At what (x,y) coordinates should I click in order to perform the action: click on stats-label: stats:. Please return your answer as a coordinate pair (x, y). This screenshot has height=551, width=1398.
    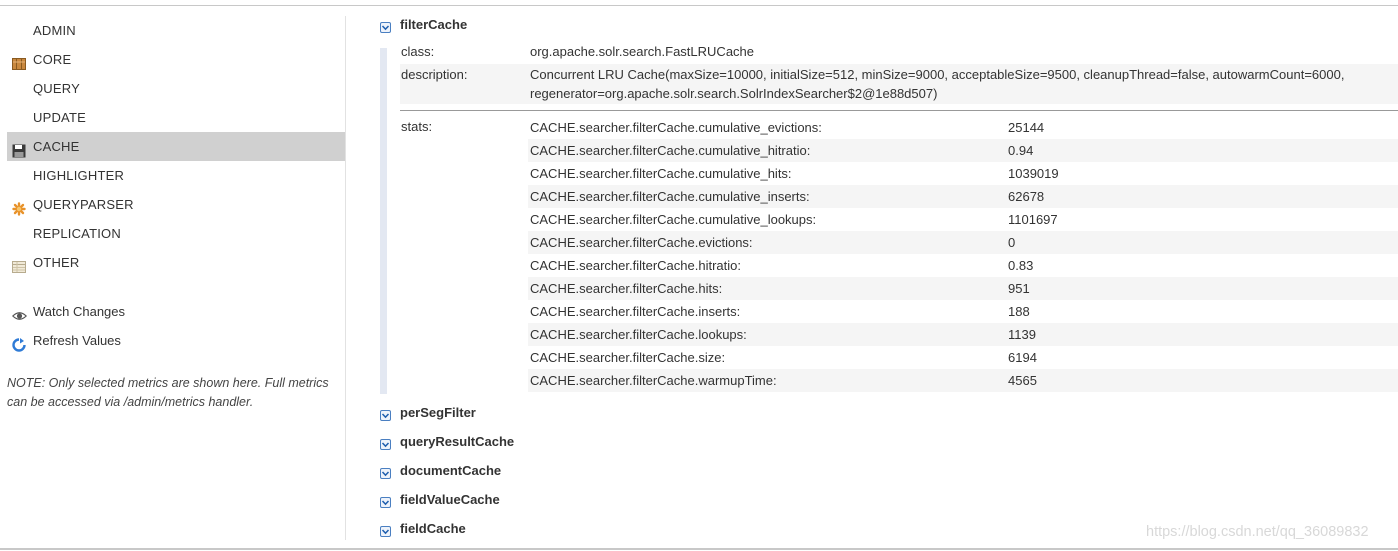
    Looking at the image, I should click on (417, 126).